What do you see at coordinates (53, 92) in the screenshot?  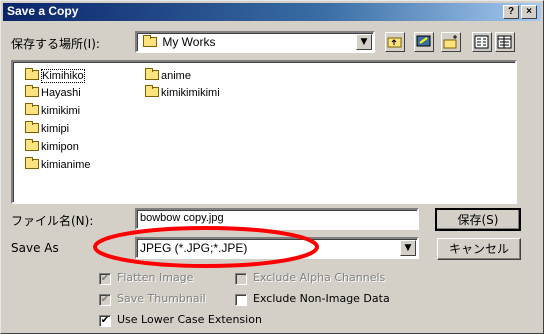 I see `list-item: Hayashi` at bounding box center [53, 92].